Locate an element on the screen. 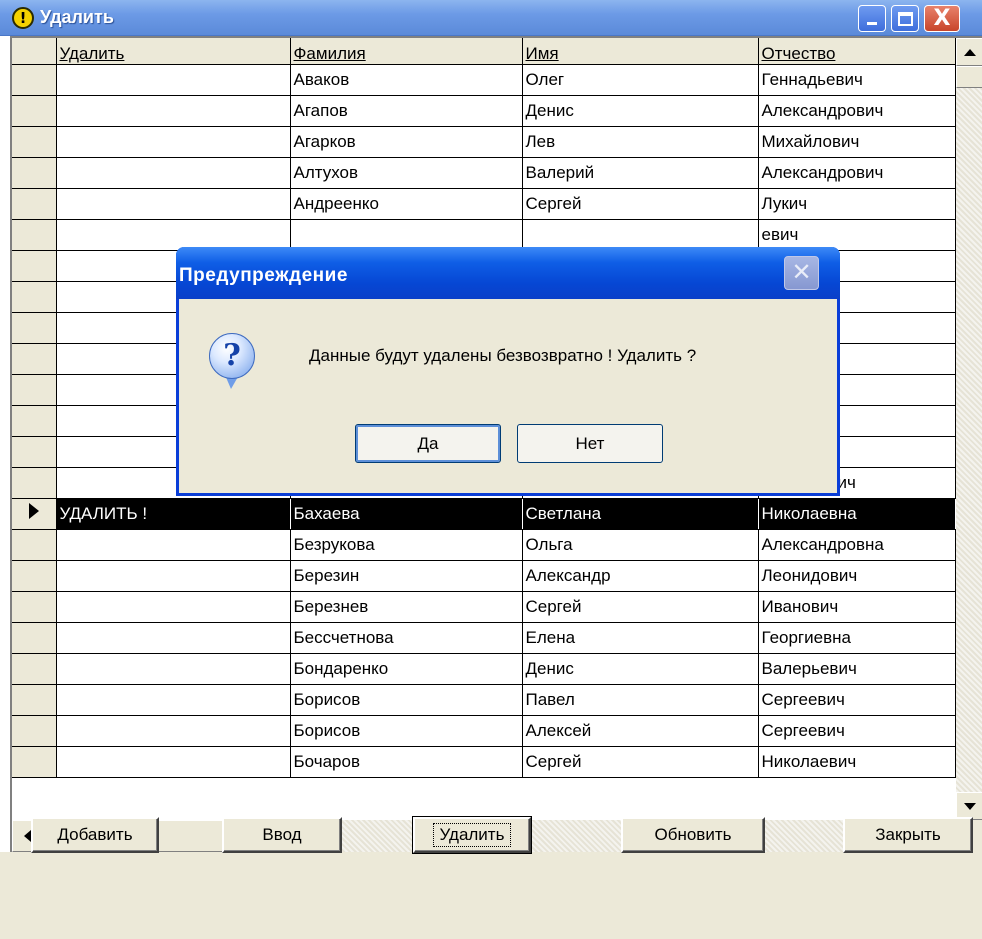  table-row: Березин Александр Леонидович is located at coordinates (484, 576).